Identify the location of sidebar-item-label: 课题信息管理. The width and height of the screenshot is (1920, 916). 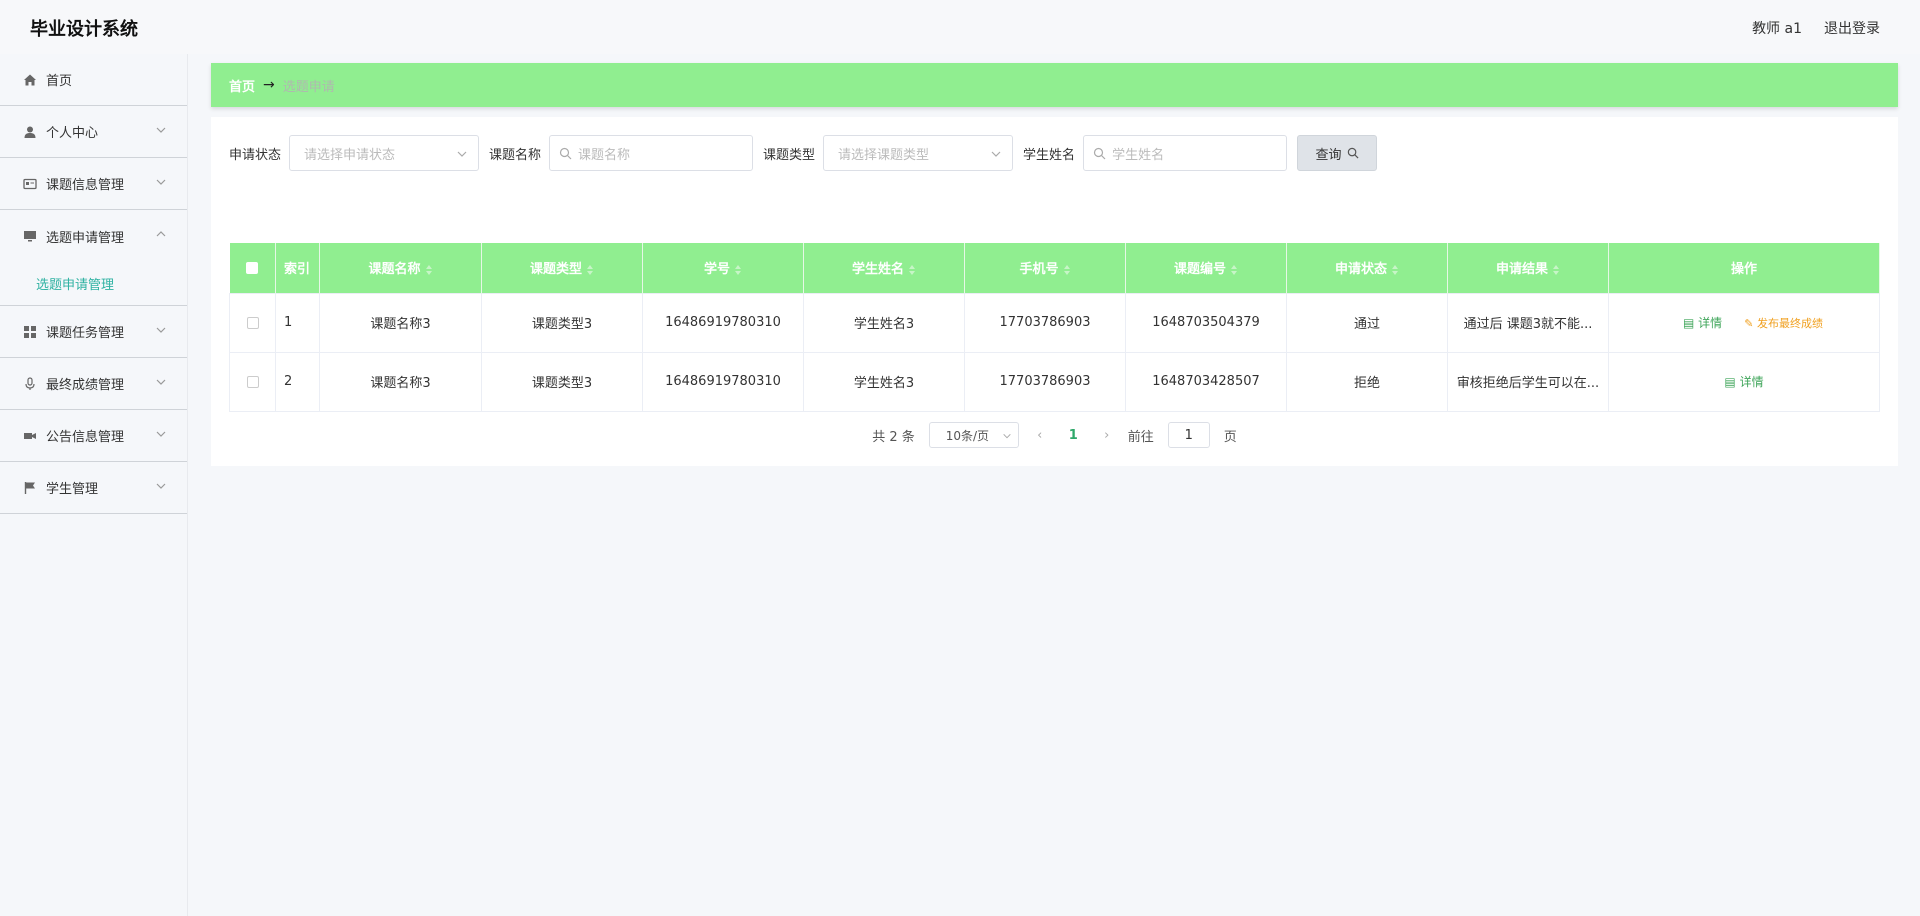
(85, 185).